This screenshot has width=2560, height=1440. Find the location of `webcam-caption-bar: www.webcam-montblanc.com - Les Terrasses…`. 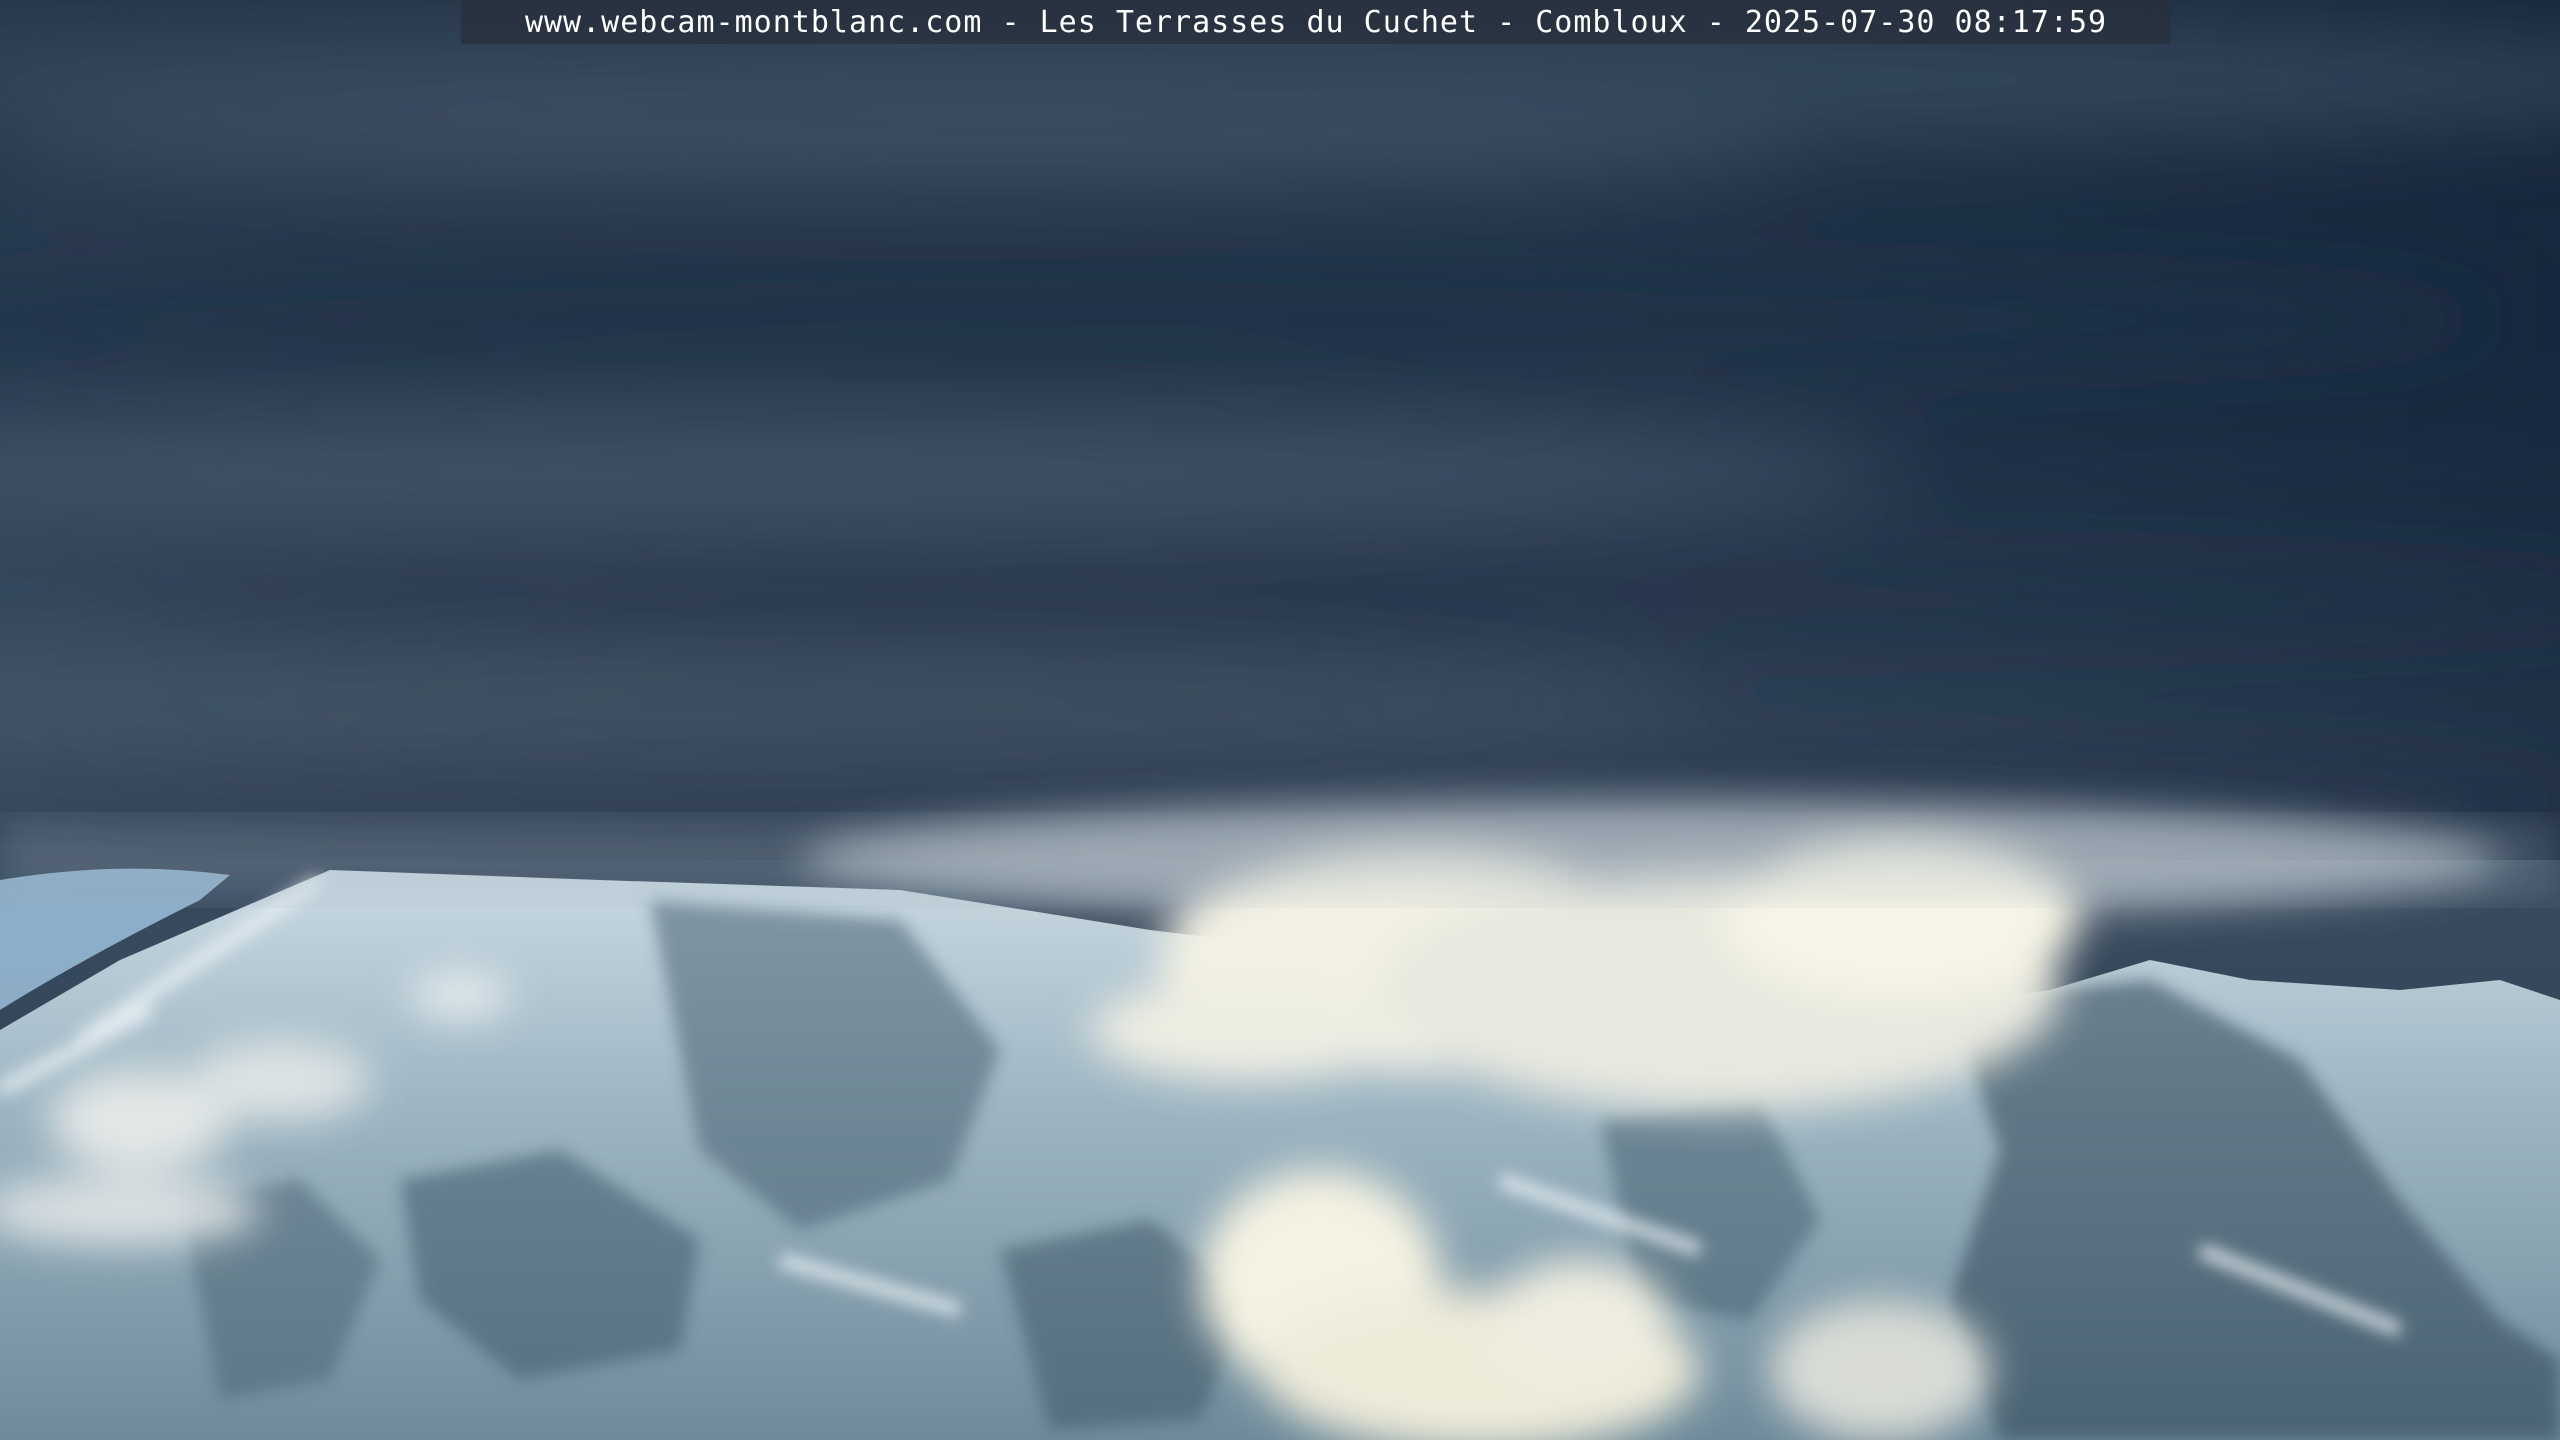

webcam-caption-bar: www.webcam-montblanc.com - Les Terrasses… is located at coordinates (1316, 22).